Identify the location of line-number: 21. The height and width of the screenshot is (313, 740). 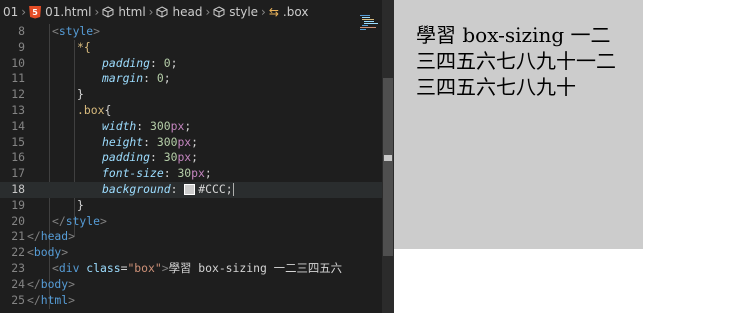
(18, 236).